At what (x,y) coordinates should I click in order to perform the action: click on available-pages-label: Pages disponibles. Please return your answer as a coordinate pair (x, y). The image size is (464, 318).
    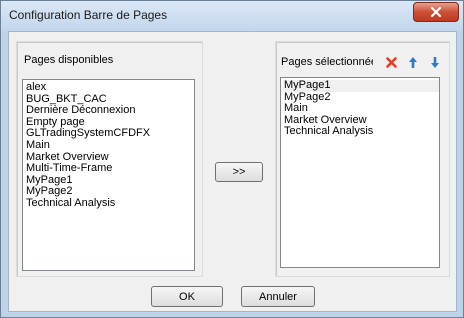
    Looking at the image, I should click on (69, 60).